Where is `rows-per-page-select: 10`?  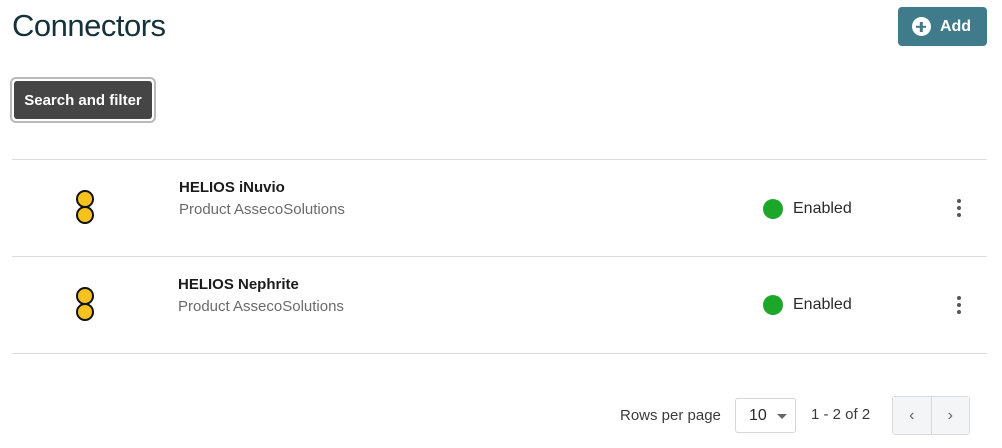
rows-per-page-select: 10 is located at coordinates (765, 415).